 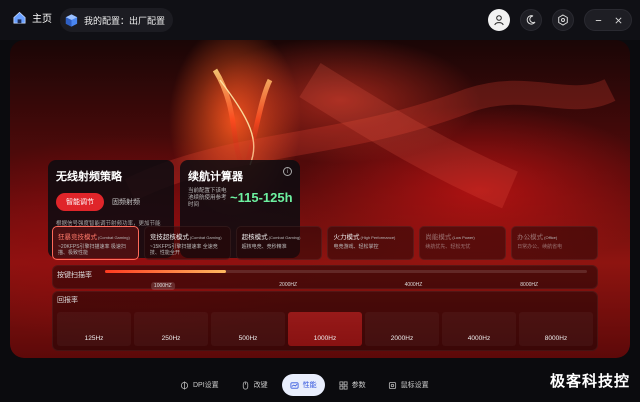 I want to click on nav-keymap: 改键, so click(x=254, y=385).